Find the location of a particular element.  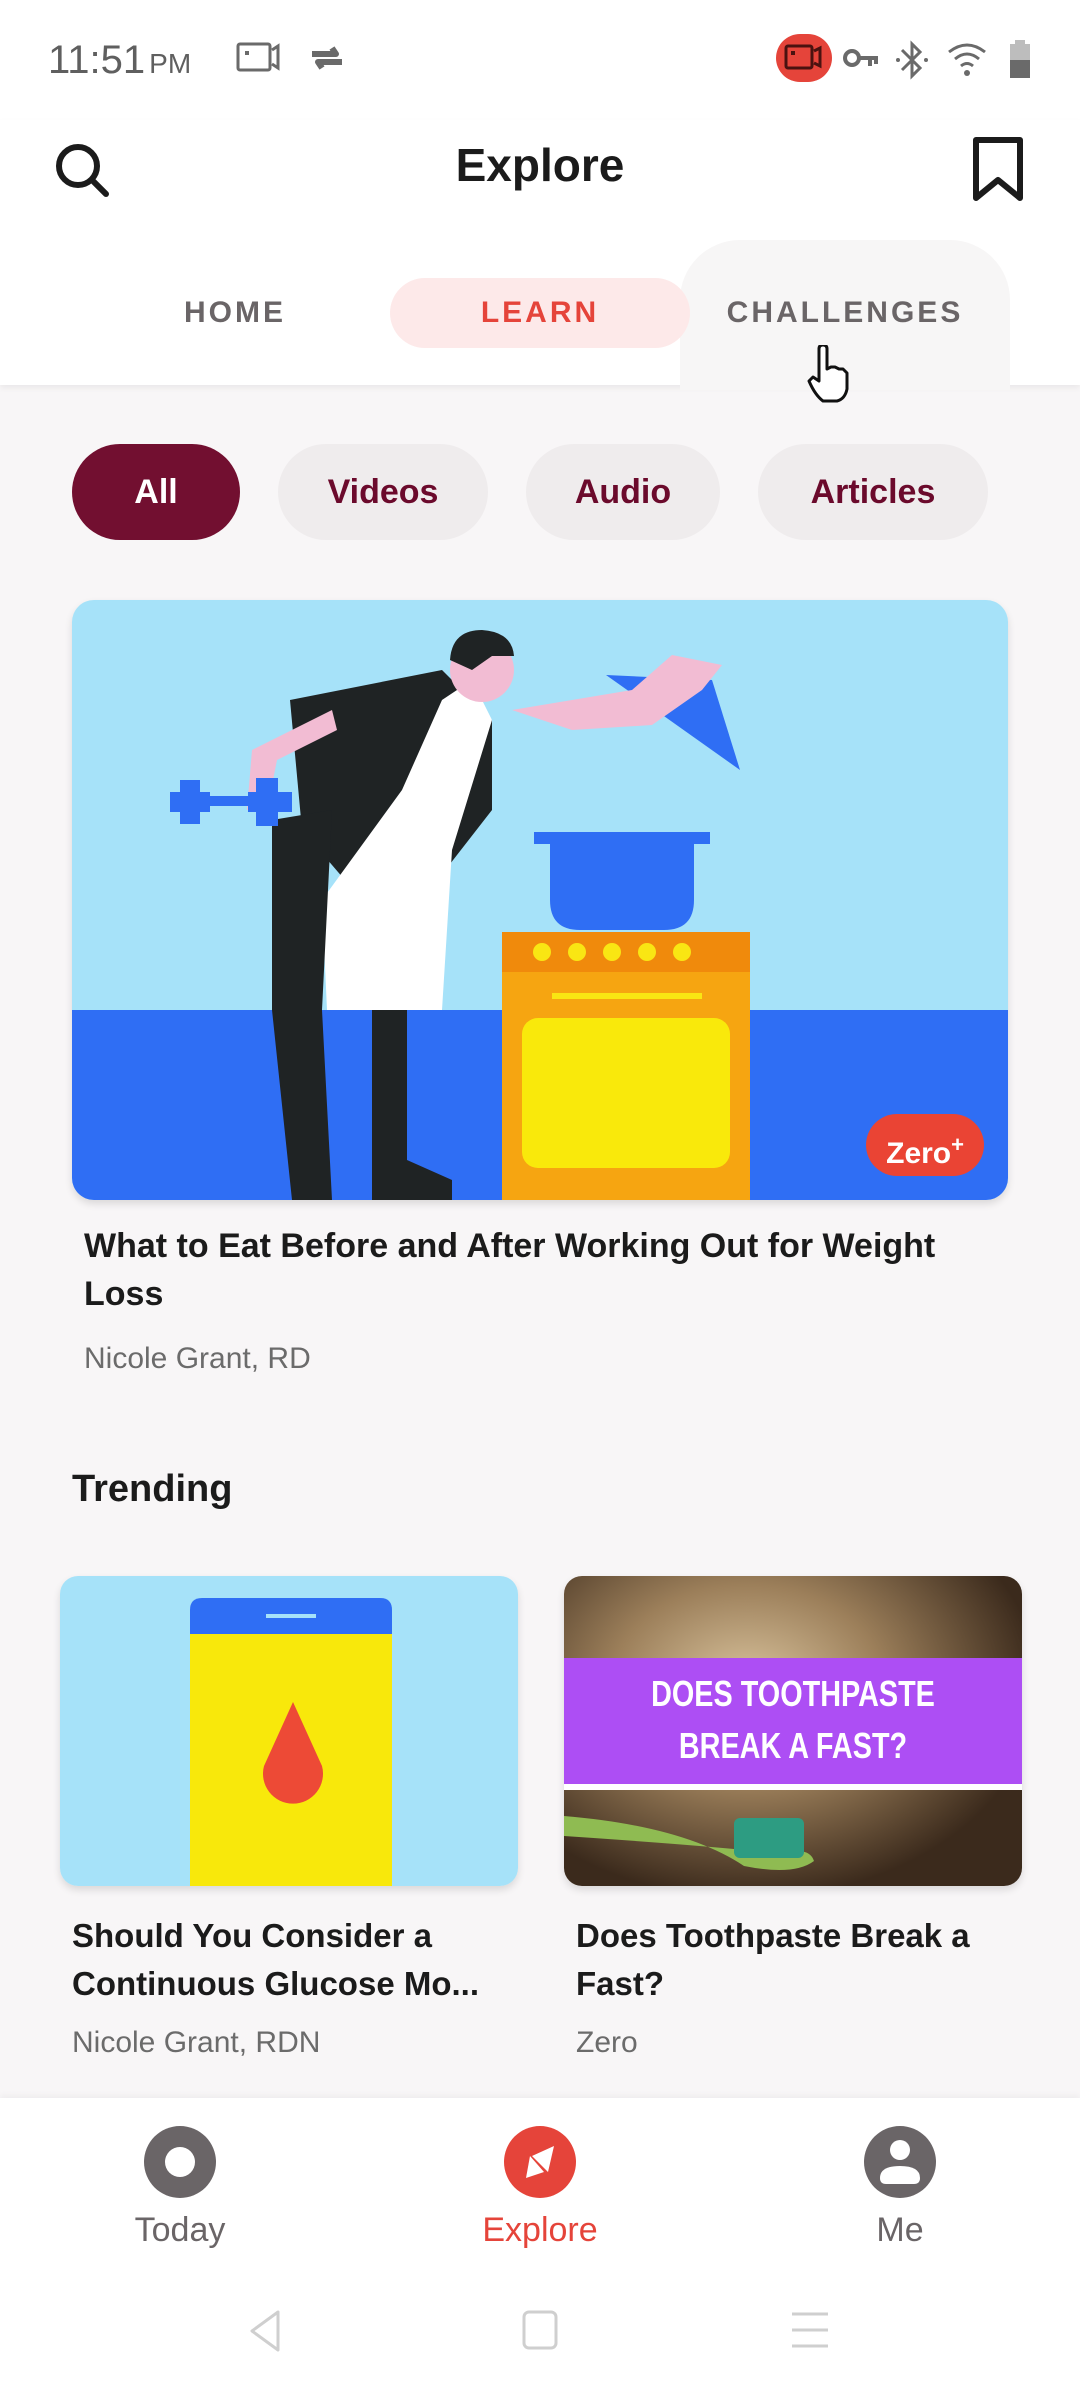

profile-icon is located at coordinates (900, 2162).